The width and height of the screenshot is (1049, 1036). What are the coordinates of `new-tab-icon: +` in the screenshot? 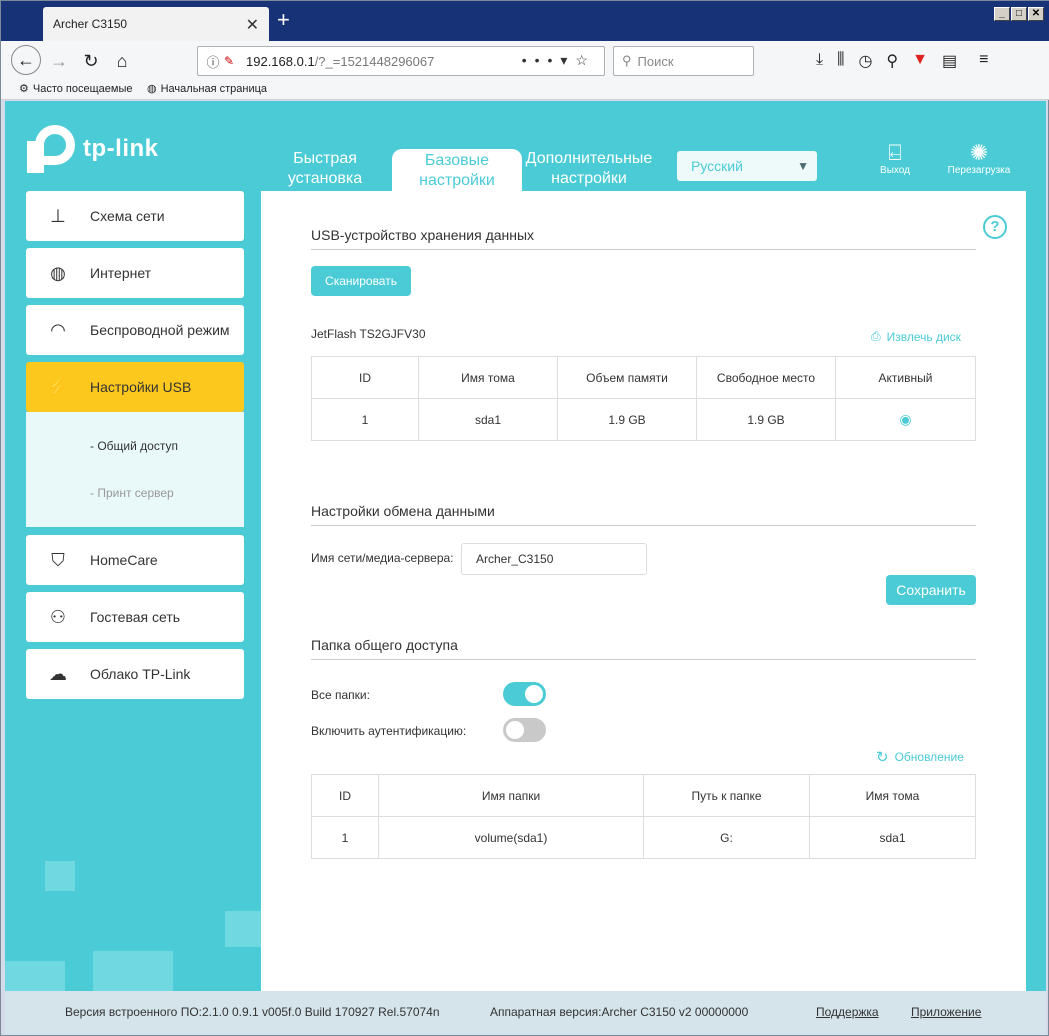 It's located at (283, 20).